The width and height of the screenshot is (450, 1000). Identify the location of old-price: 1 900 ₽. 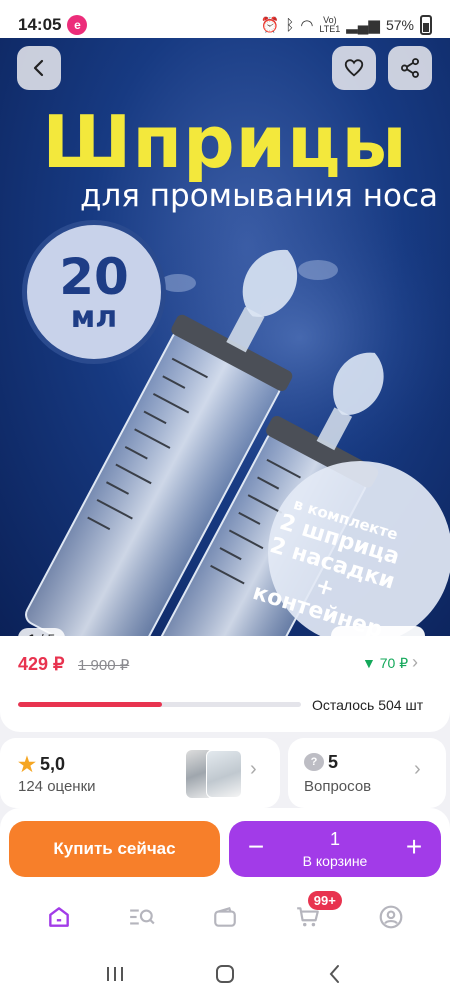
(104, 665).